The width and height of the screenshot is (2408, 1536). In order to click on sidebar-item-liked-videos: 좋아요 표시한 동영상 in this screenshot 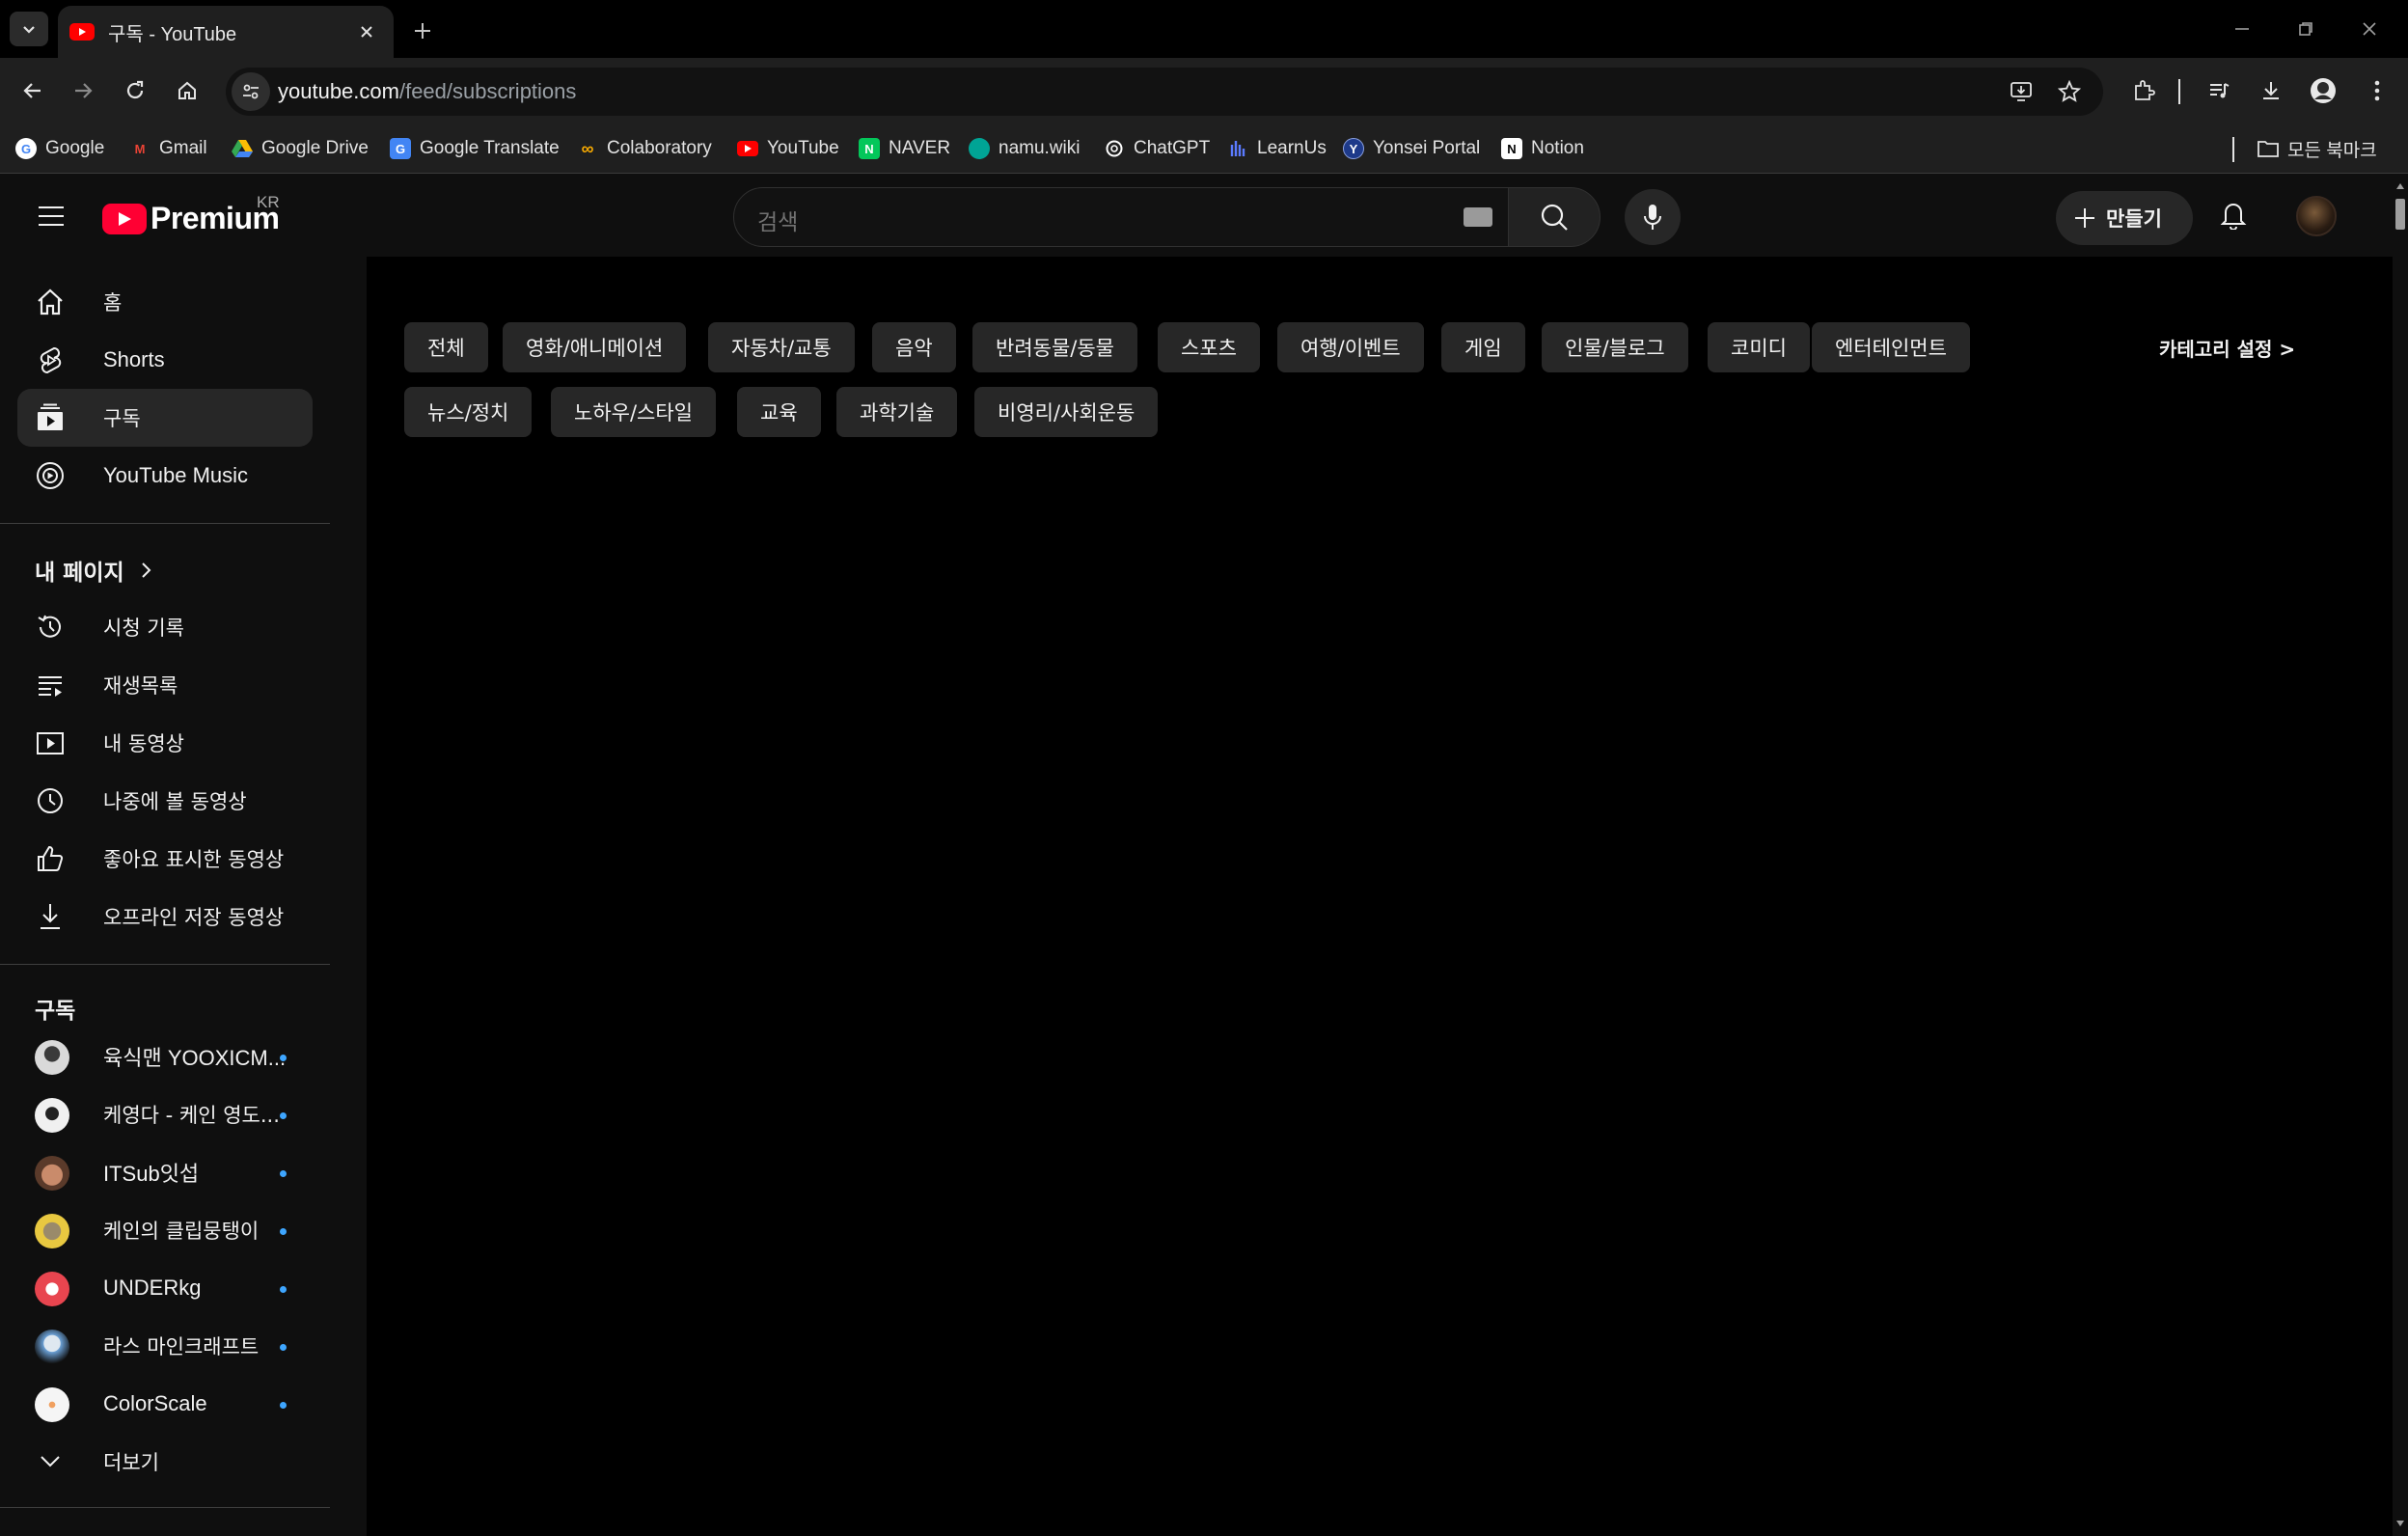, I will do `click(165, 859)`.